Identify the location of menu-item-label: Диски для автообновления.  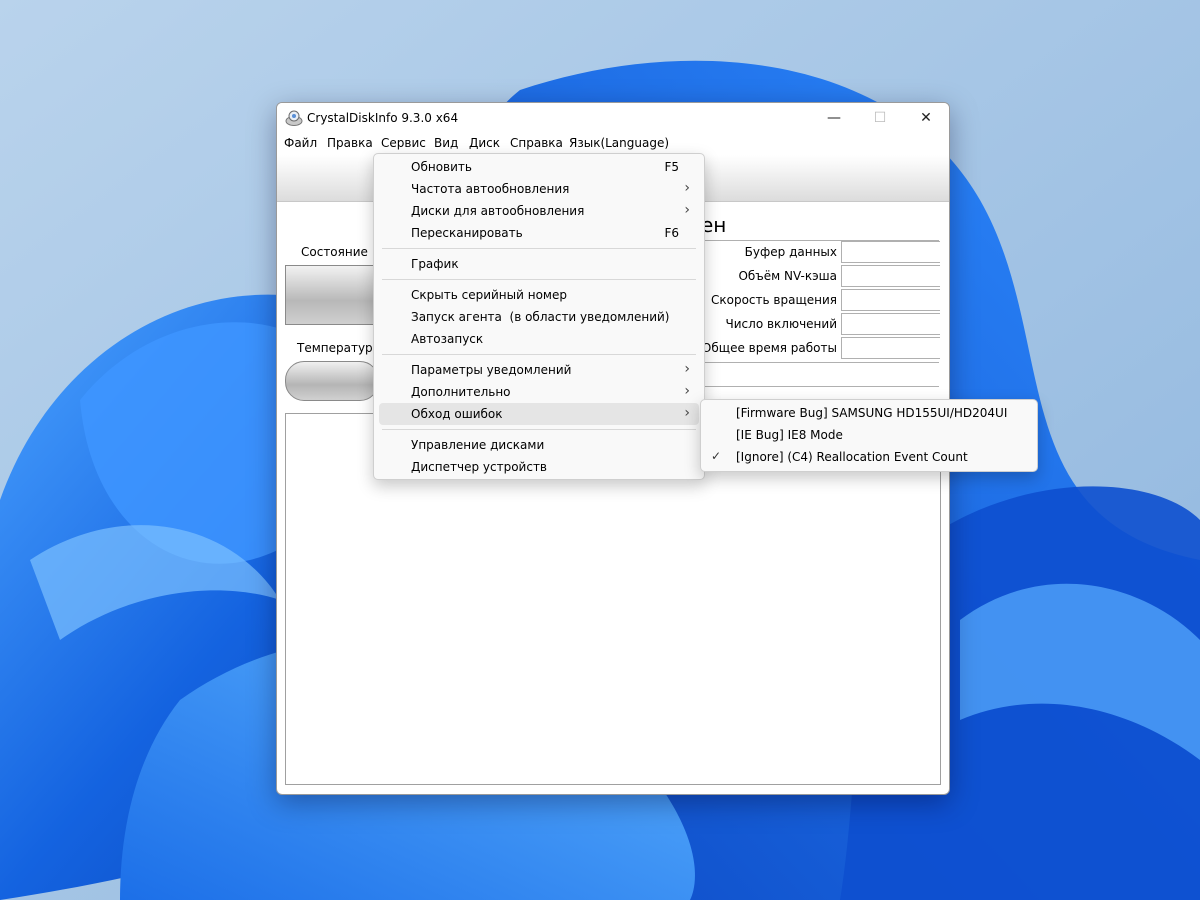
(498, 211).